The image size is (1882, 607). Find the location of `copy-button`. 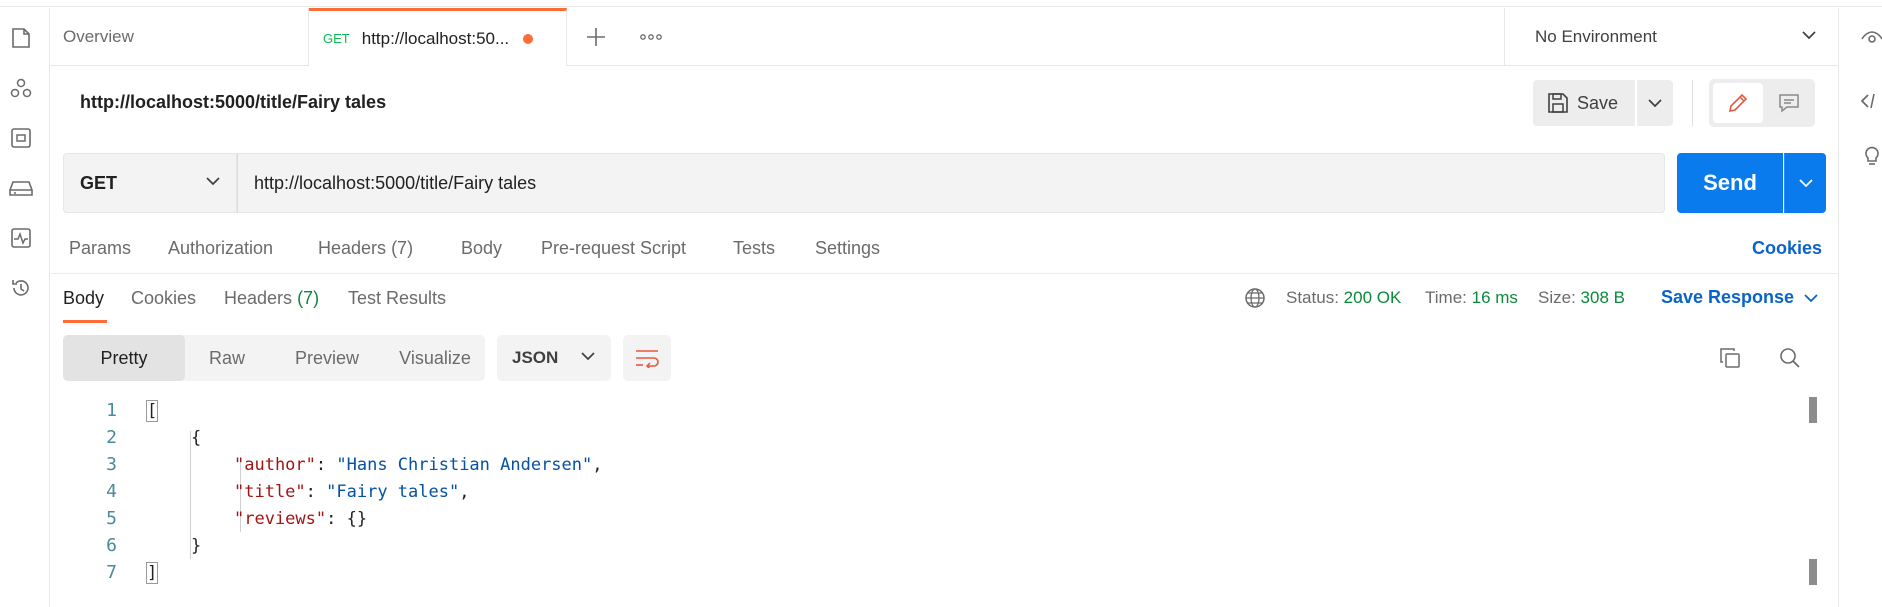

copy-button is located at coordinates (1730, 358).